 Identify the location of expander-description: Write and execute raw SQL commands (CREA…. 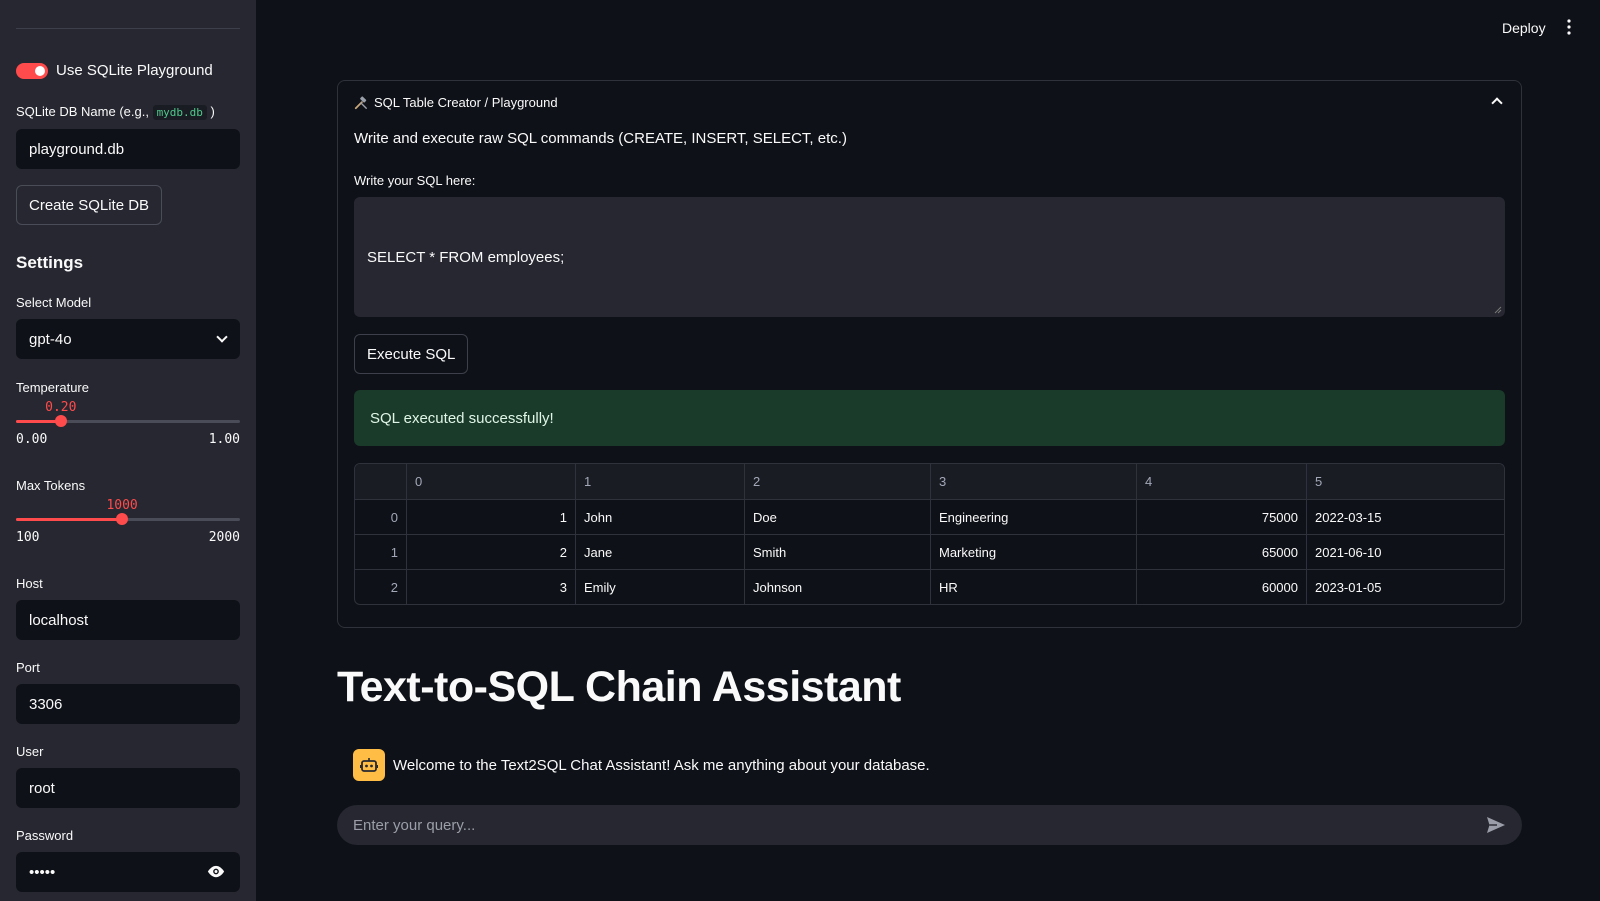
(600, 138).